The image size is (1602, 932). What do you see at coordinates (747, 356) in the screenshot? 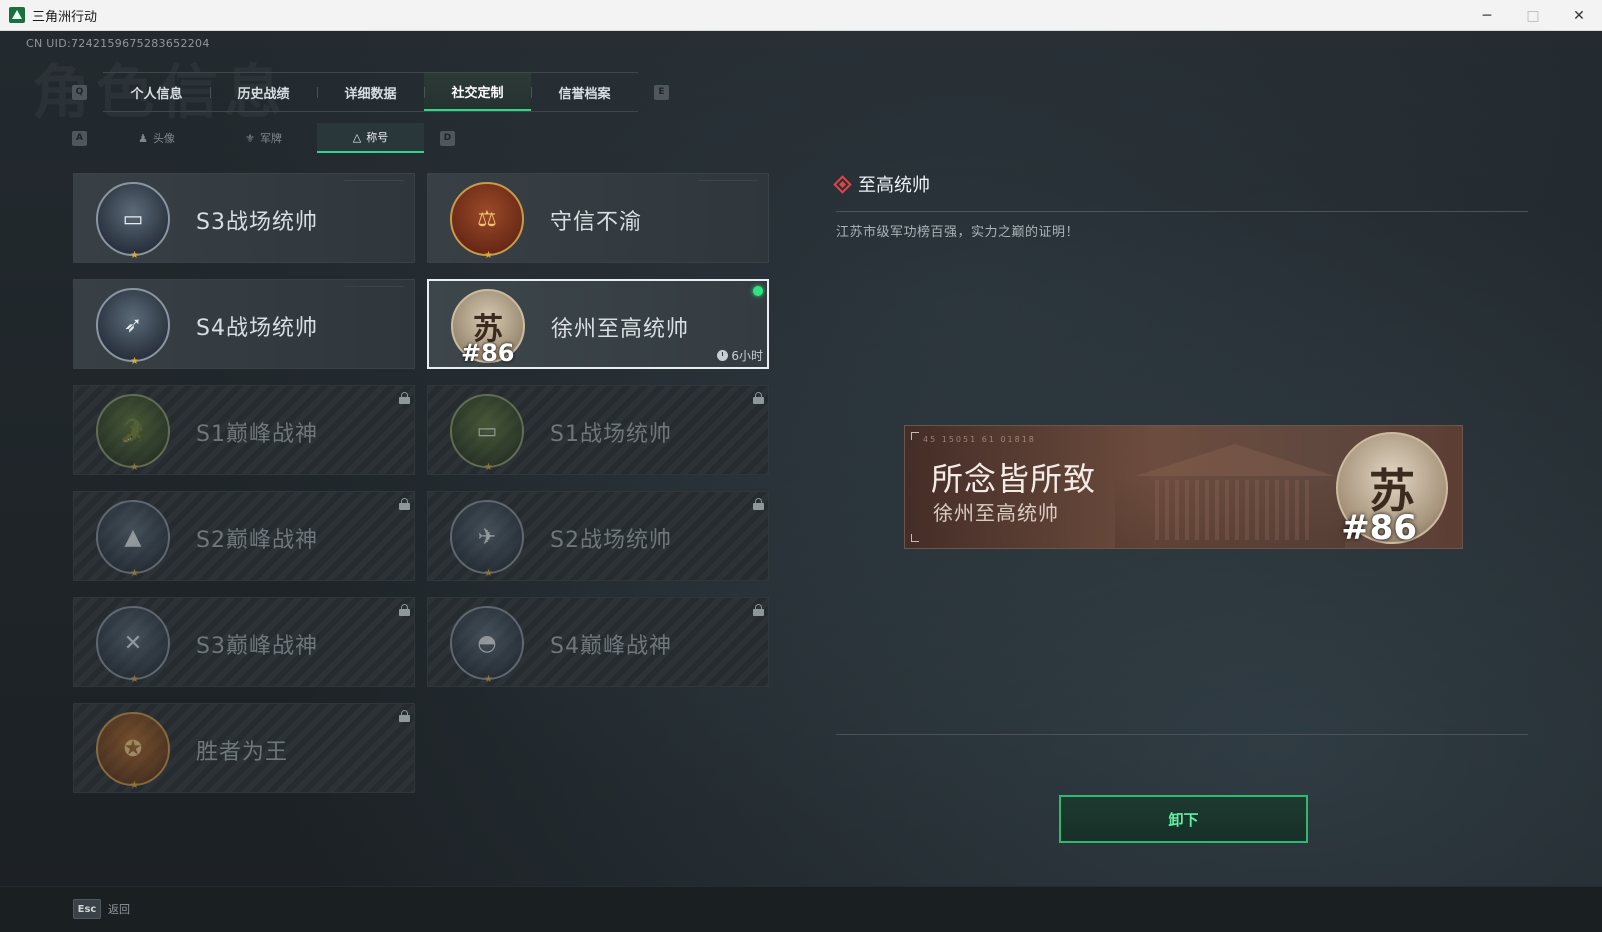
I see `timer-text: 6小时` at bounding box center [747, 356].